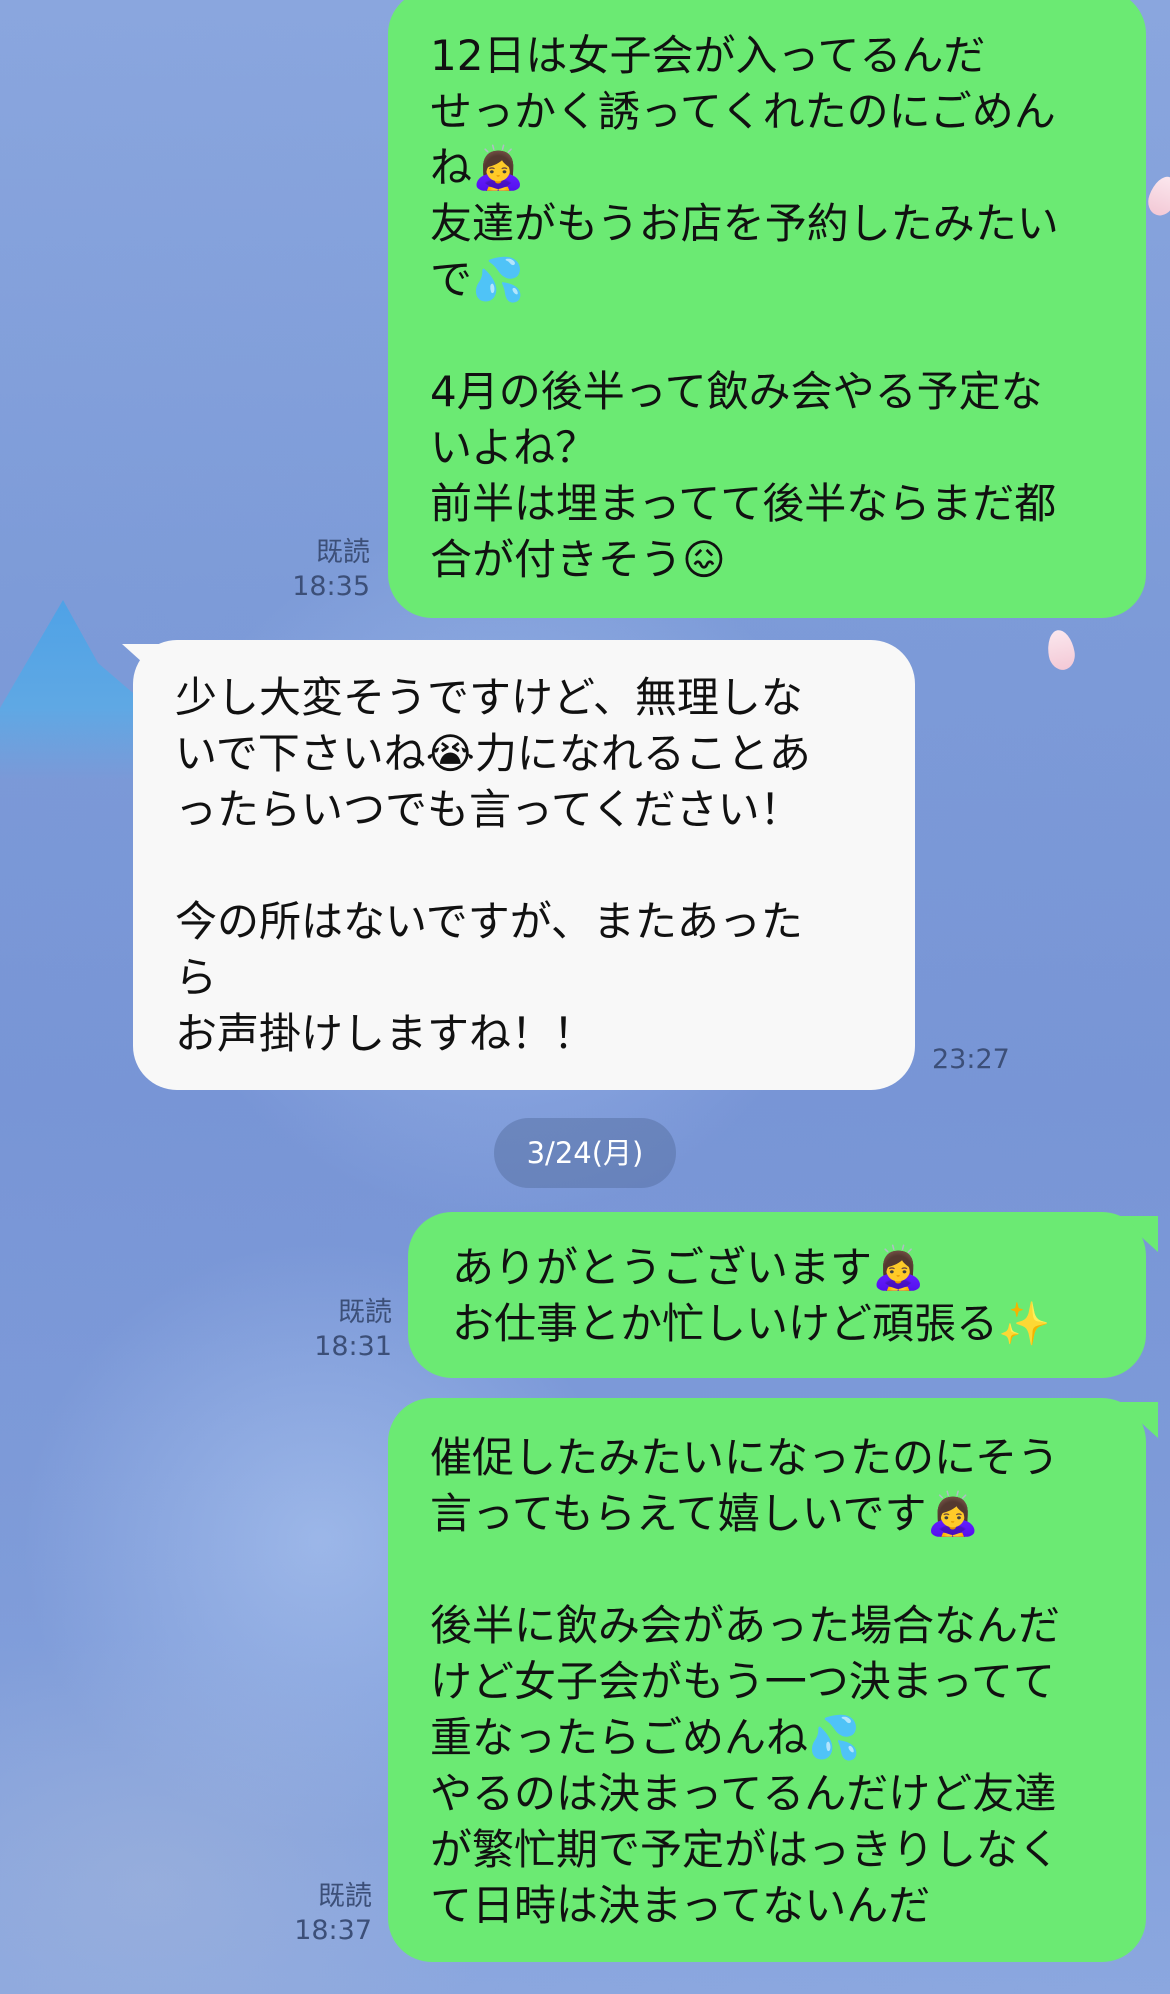 Image resolution: width=1170 pixels, height=1994 pixels. What do you see at coordinates (331, 586) in the screenshot?
I see `message-time: 18:35` at bounding box center [331, 586].